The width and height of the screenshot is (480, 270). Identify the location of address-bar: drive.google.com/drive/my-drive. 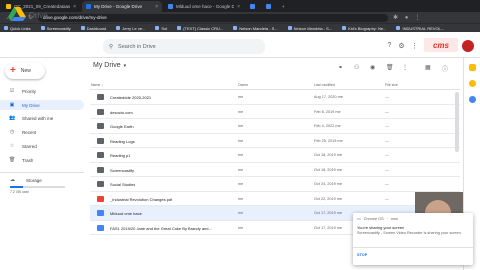
(213, 17).